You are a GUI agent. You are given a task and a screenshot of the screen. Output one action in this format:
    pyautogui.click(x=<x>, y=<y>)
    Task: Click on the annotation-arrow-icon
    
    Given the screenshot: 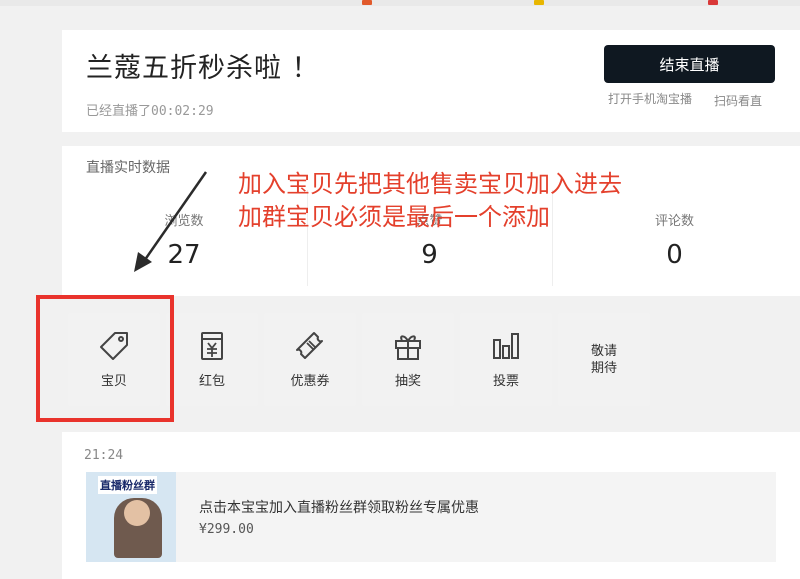 What is the action you would take?
    pyautogui.click(x=171, y=221)
    